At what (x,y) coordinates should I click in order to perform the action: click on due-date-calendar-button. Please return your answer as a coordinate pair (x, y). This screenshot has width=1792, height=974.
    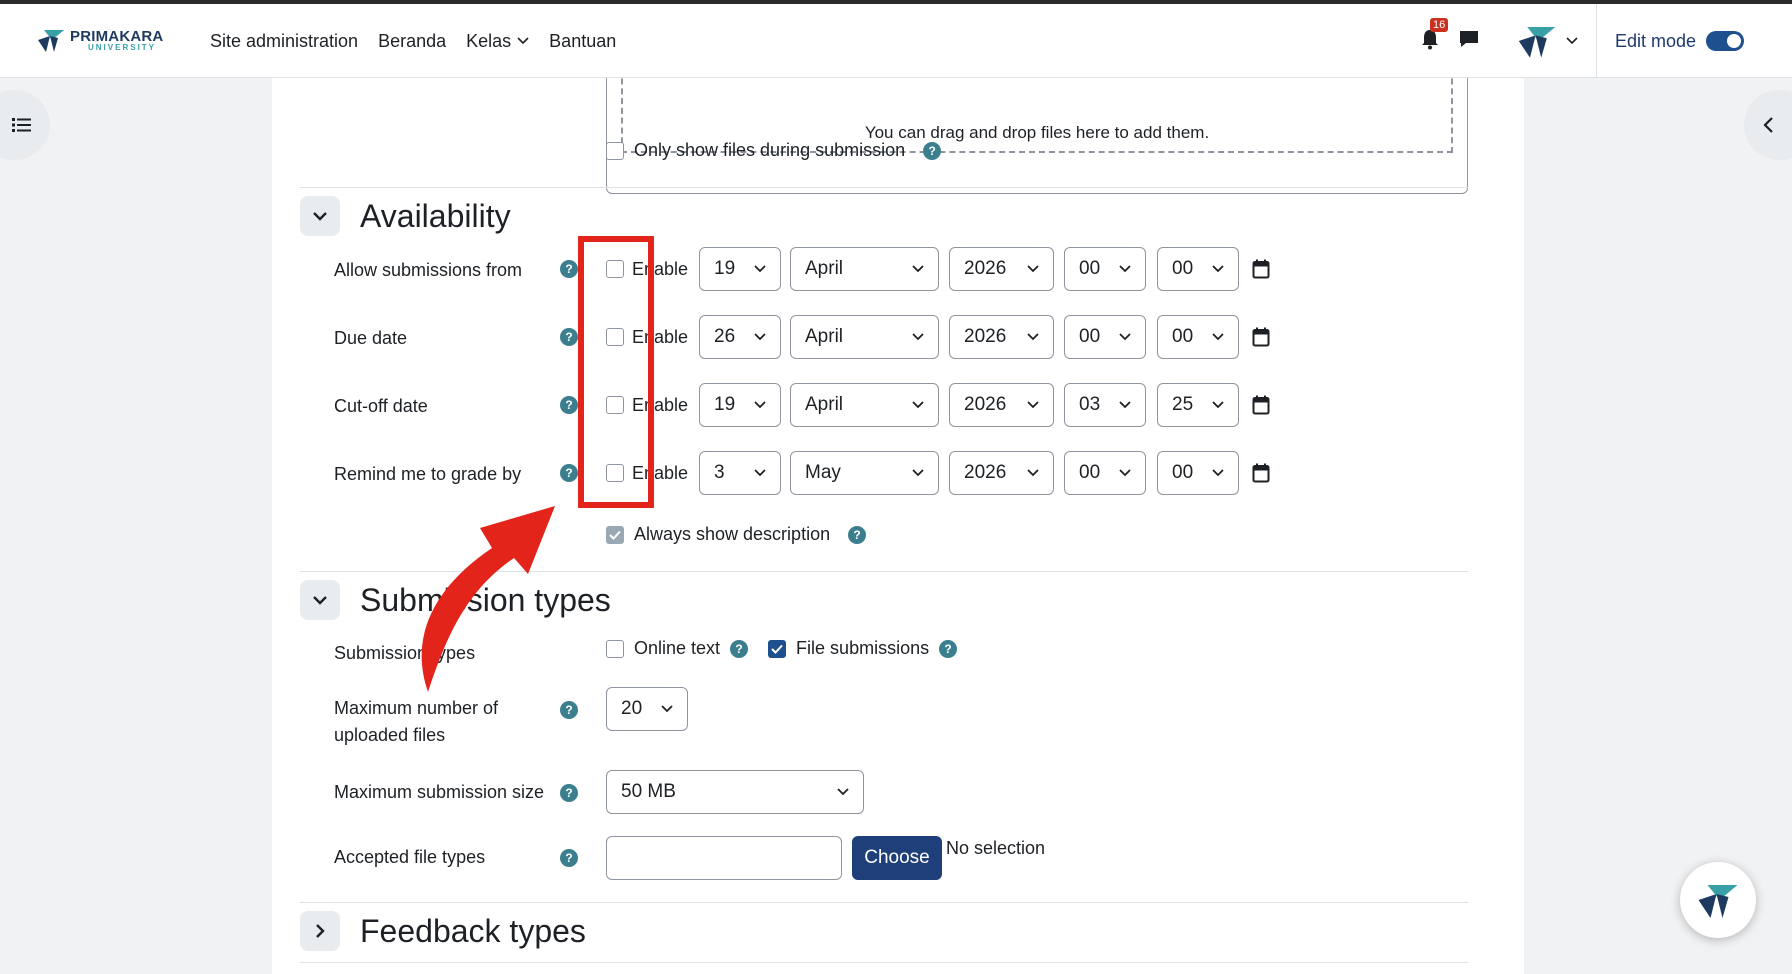
    Looking at the image, I should click on (1261, 339).